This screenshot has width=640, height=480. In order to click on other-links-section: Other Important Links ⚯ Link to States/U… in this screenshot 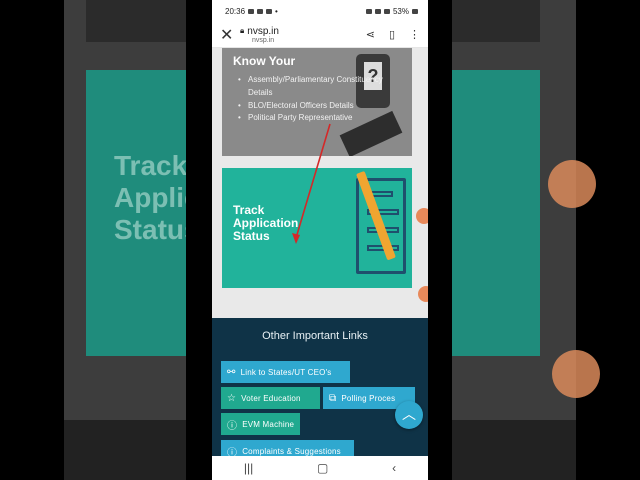, I will do `click(320, 388)`.